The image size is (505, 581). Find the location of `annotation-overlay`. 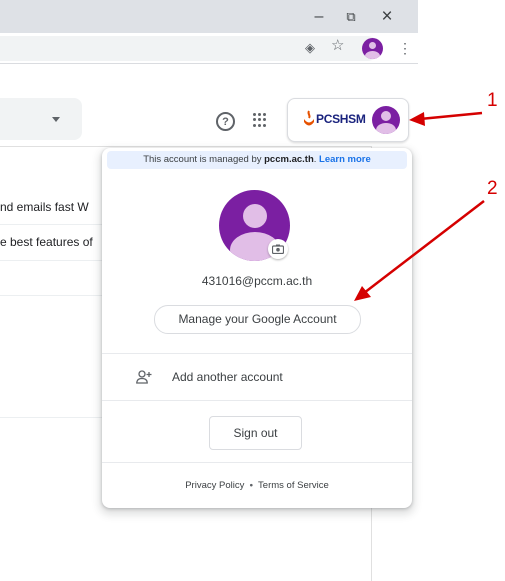

annotation-overlay is located at coordinates (419, 206).